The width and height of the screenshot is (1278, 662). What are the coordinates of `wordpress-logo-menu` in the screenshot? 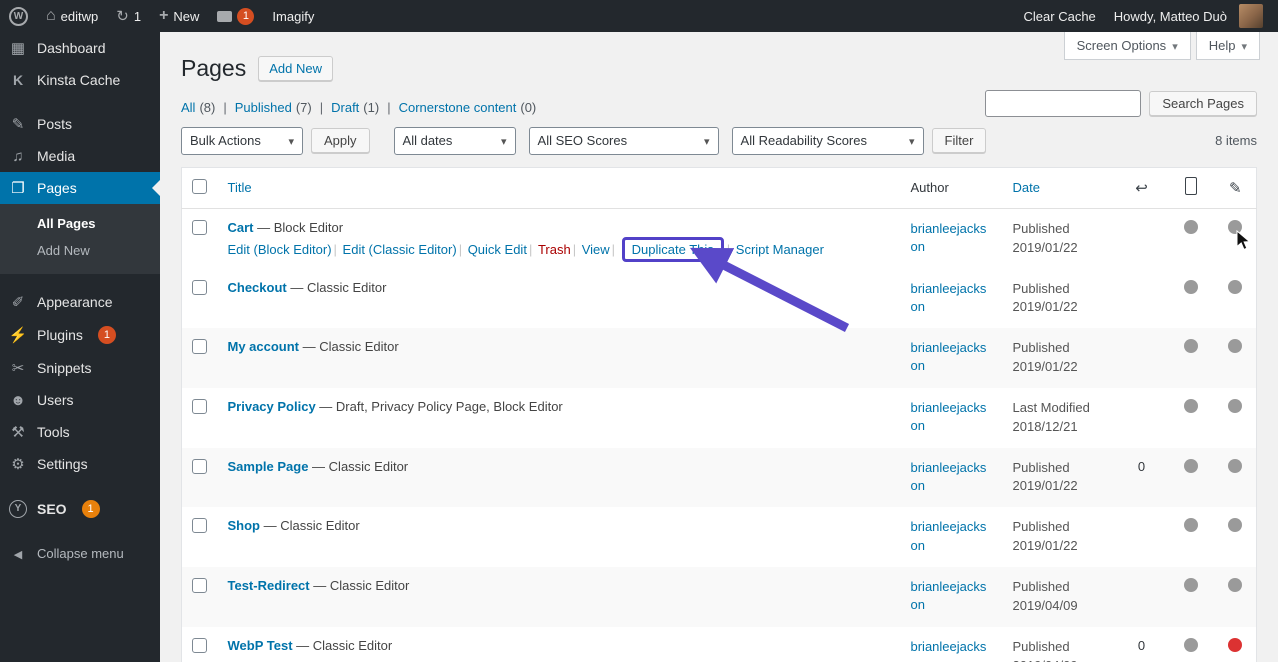 It's located at (18, 16).